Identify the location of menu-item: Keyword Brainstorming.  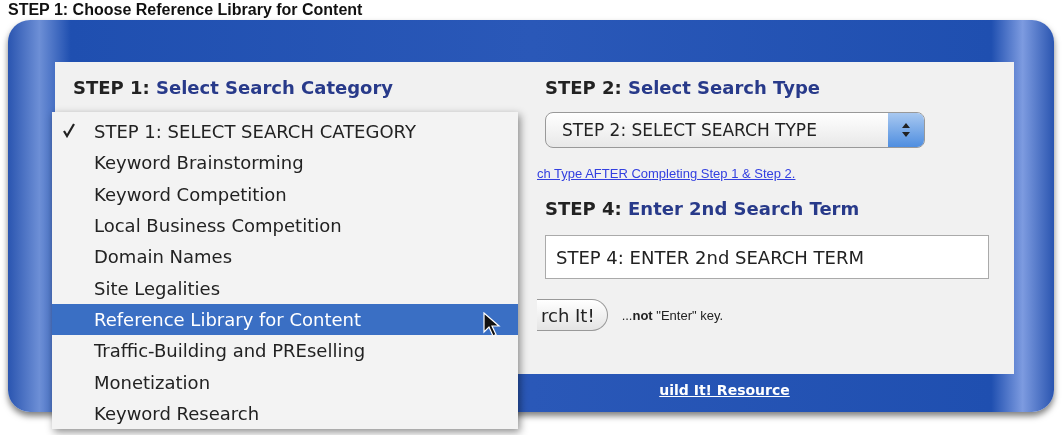
(285, 163).